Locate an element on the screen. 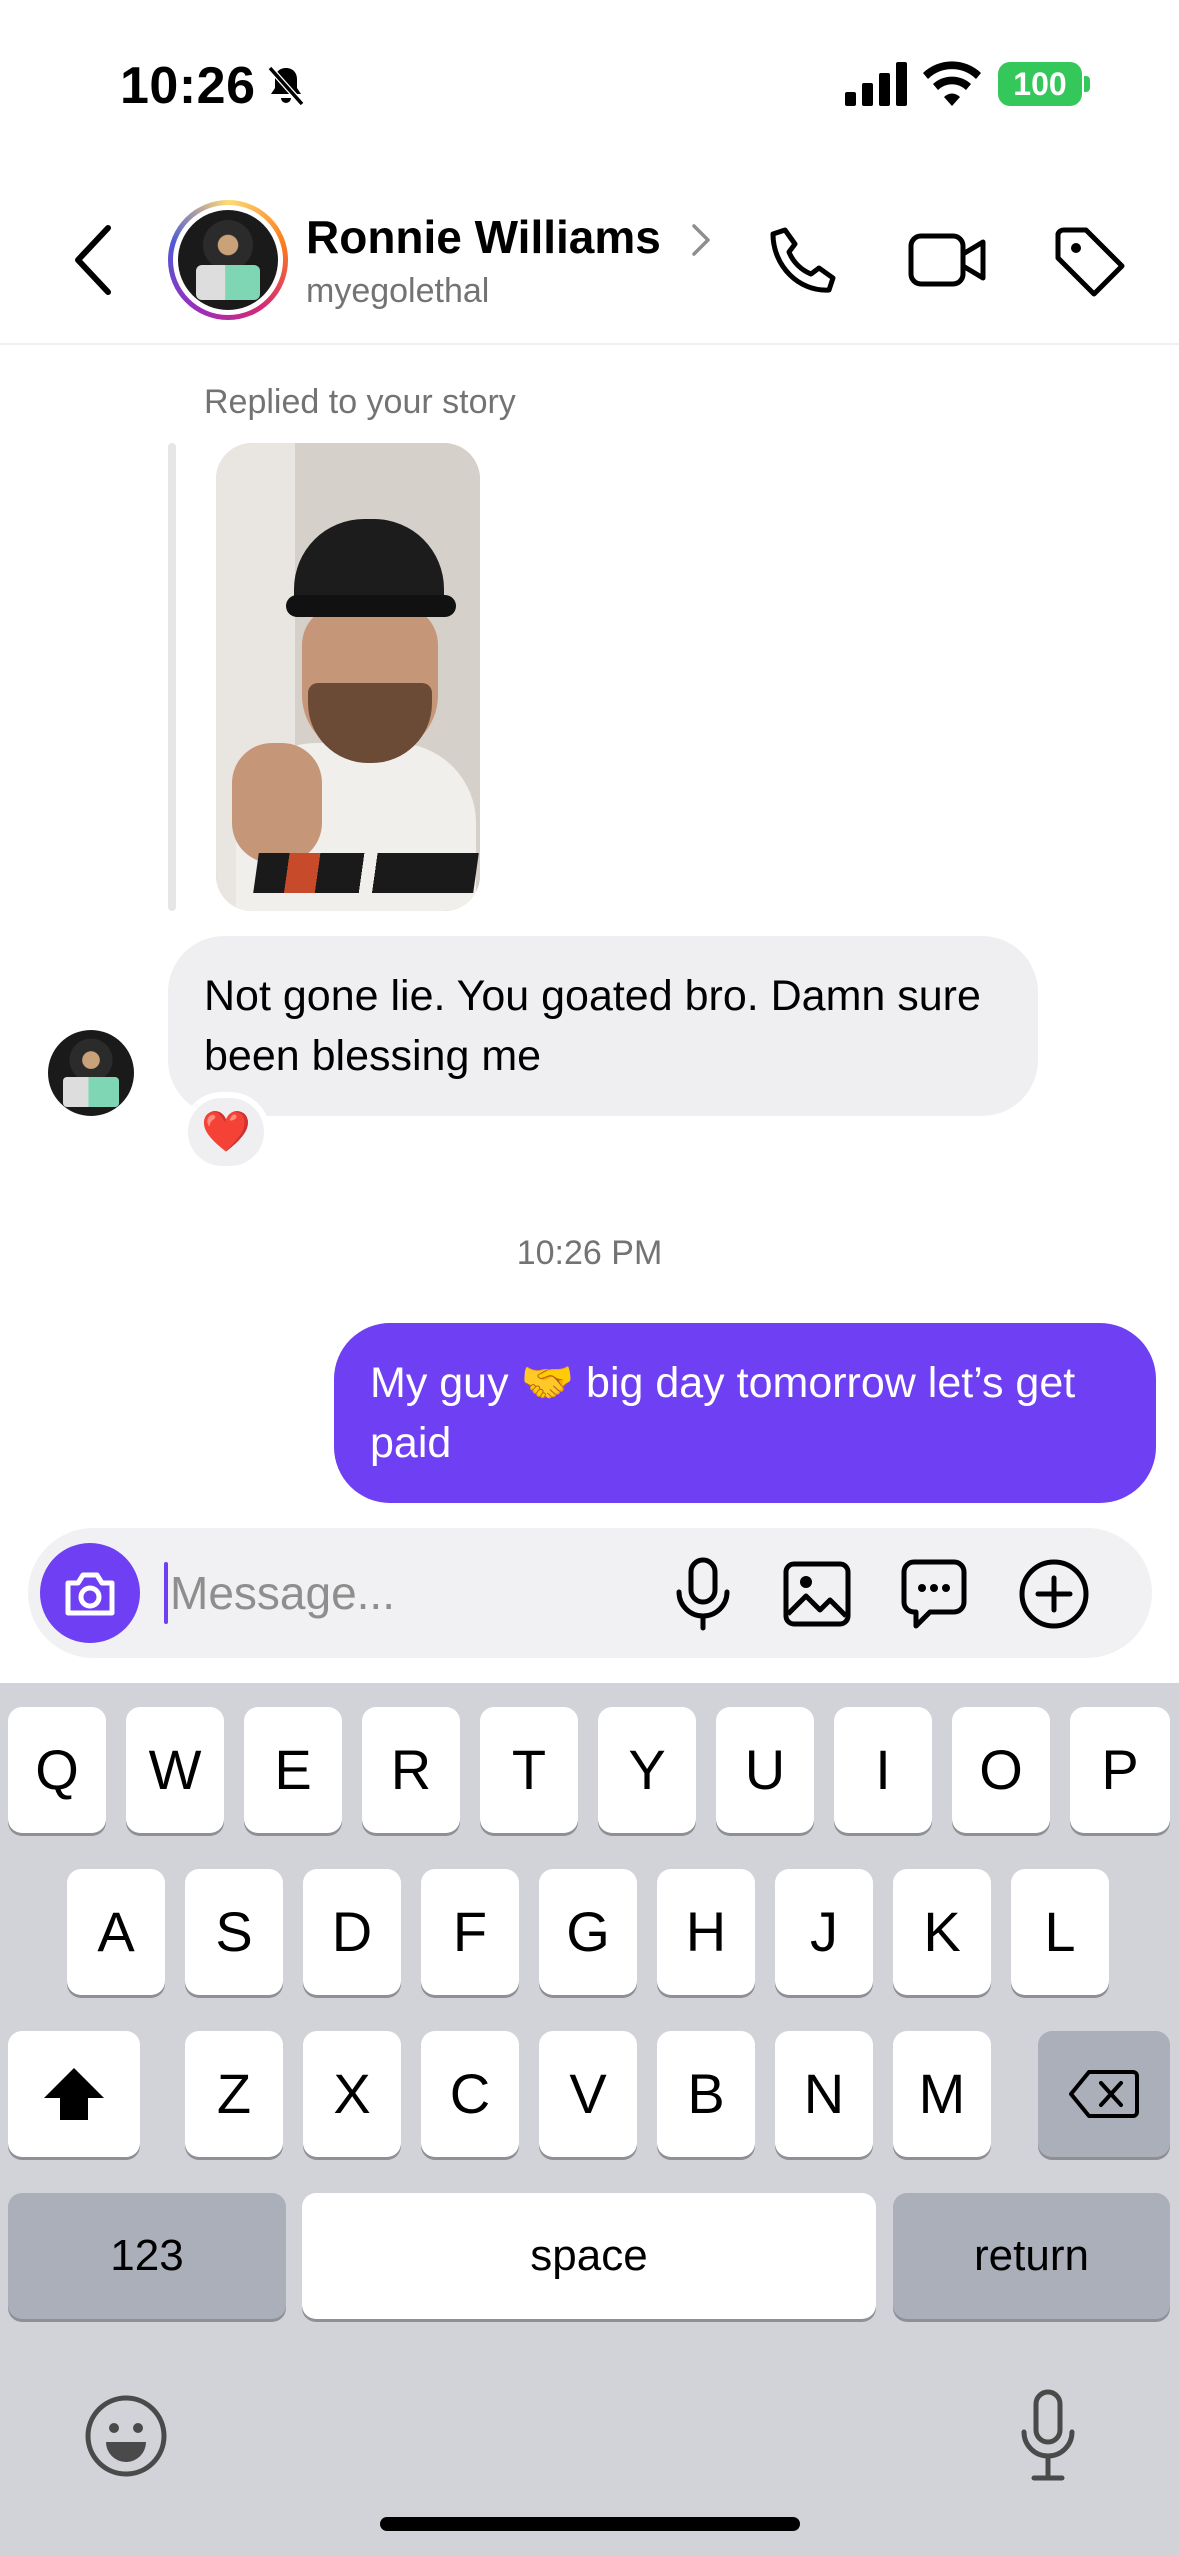 Image resolution: width=1179 pixels, height=2556 pixels. key-p: P is located at coordinates (1120, 1770).